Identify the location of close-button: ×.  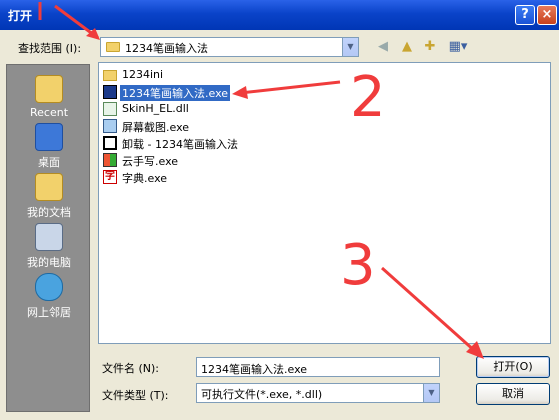
(547, 15).